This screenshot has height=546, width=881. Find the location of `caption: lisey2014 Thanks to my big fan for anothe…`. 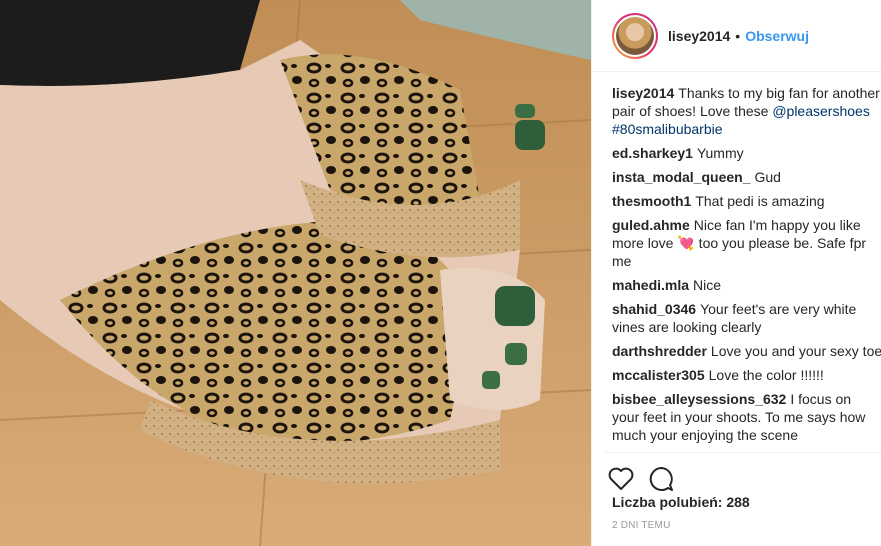

caption: lisey2014 Thanks to my big fan for anothe… is located at coordinates (746, 111).